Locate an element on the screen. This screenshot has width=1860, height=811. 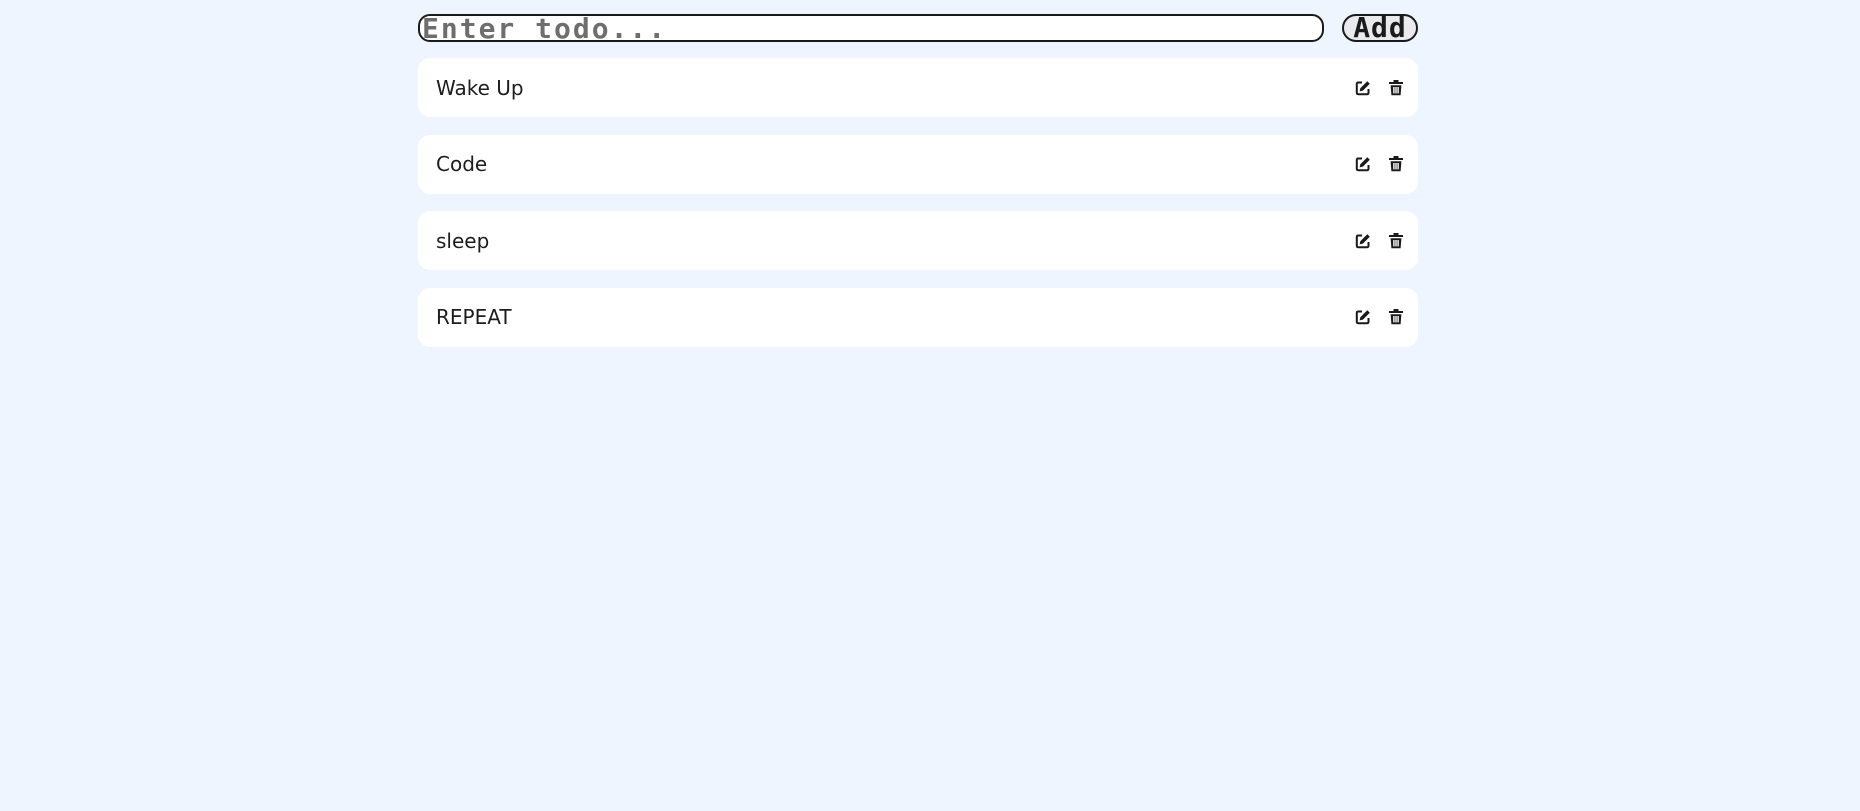
todo-input is located at coordinates (871, 28).